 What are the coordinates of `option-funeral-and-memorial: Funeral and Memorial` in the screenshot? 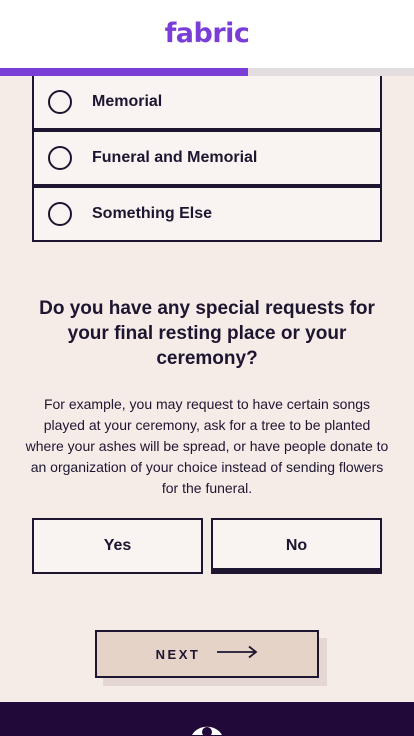 It's located at (207, 158).